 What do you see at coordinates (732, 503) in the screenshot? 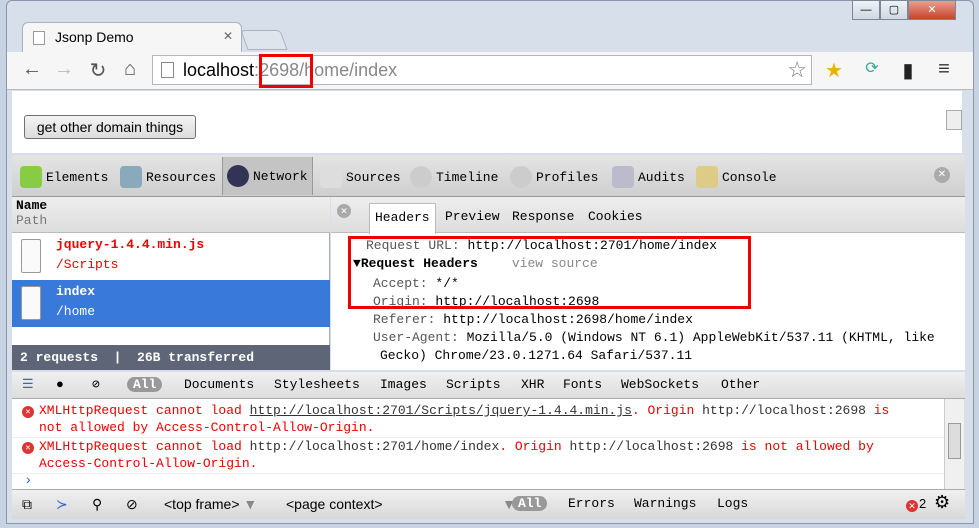
I see `level-logs: Logs` at bounding box center [732, 503].